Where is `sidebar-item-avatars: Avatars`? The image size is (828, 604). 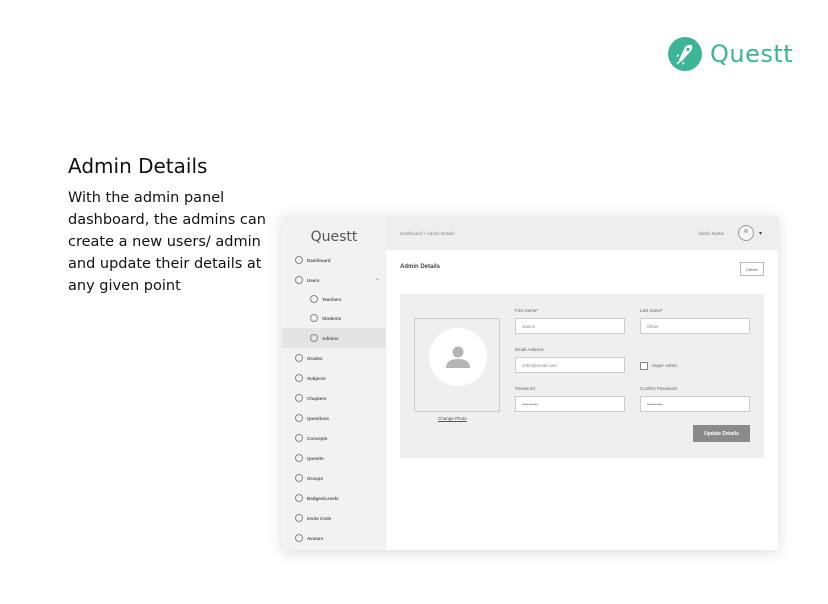 sidebar-item-avatars: Avatars is located at coordinates (334, 538).